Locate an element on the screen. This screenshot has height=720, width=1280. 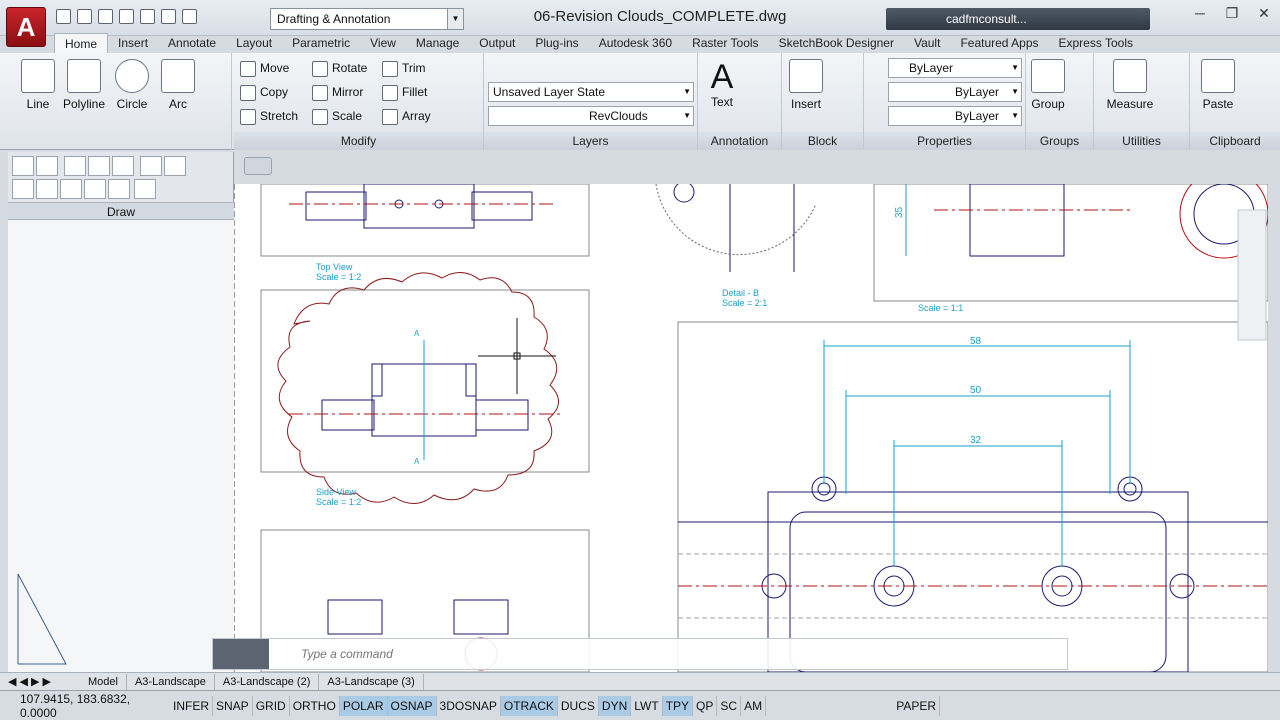
layer-state-dropdown: Unsaved Layer State ▼ is located at coordinates (591, 92).